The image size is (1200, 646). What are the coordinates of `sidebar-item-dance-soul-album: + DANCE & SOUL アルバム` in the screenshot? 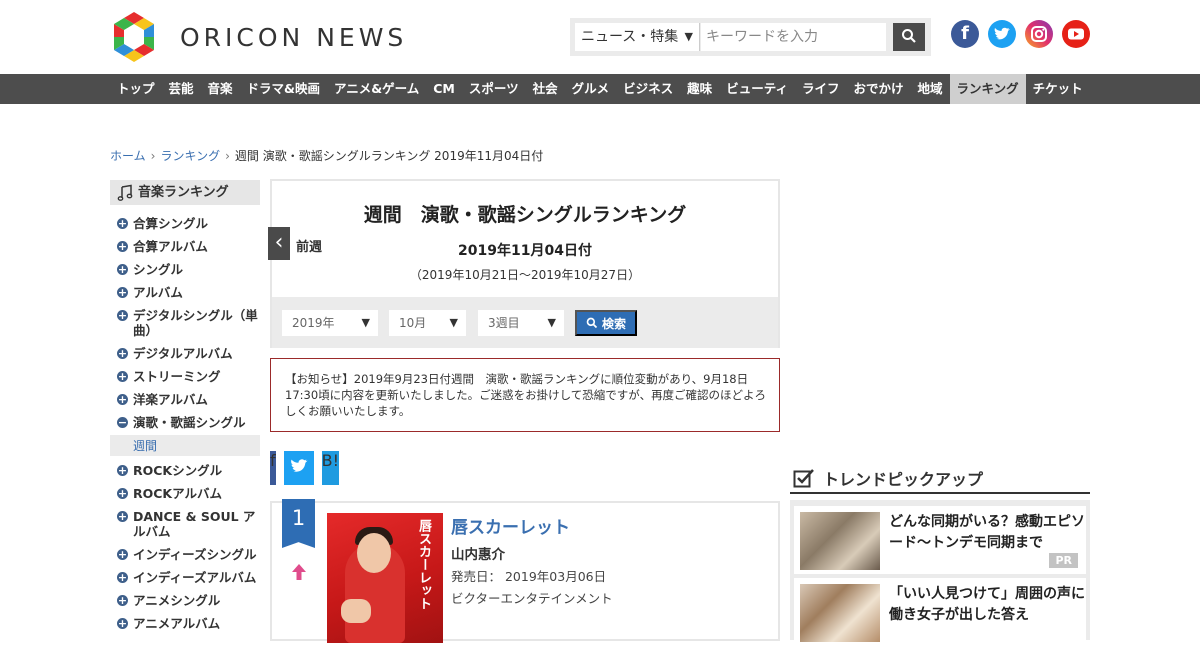 It's located at (185, 525).